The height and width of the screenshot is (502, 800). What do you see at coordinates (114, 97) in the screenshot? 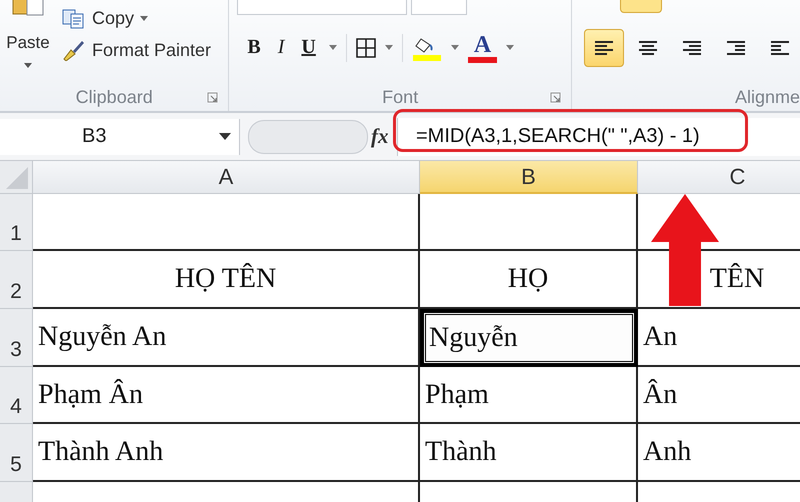
I see `group-label: Clipboard` at bounding box center [114, 97].